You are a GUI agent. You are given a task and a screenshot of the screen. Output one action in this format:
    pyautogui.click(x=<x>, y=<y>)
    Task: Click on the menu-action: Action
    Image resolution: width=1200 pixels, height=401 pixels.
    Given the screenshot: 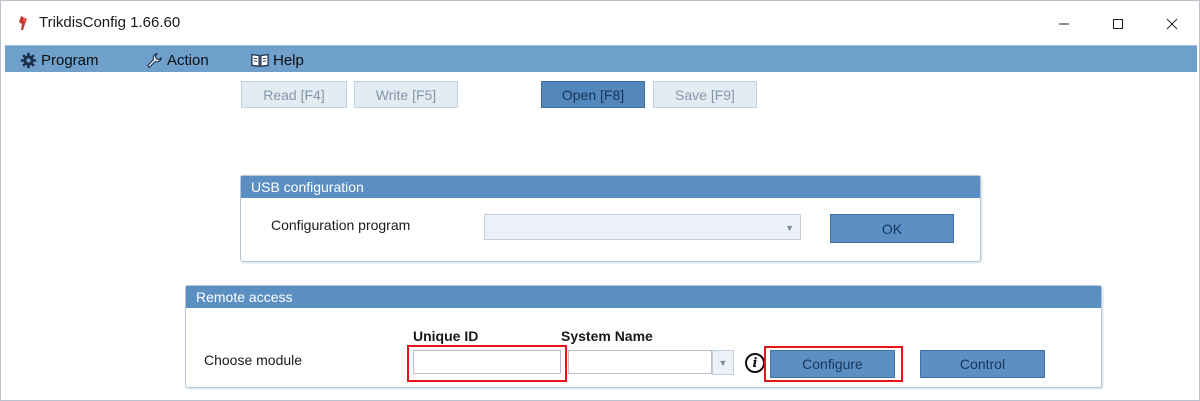 What is the action you would take?
    pyautogui.click(x=177, y=60)
    